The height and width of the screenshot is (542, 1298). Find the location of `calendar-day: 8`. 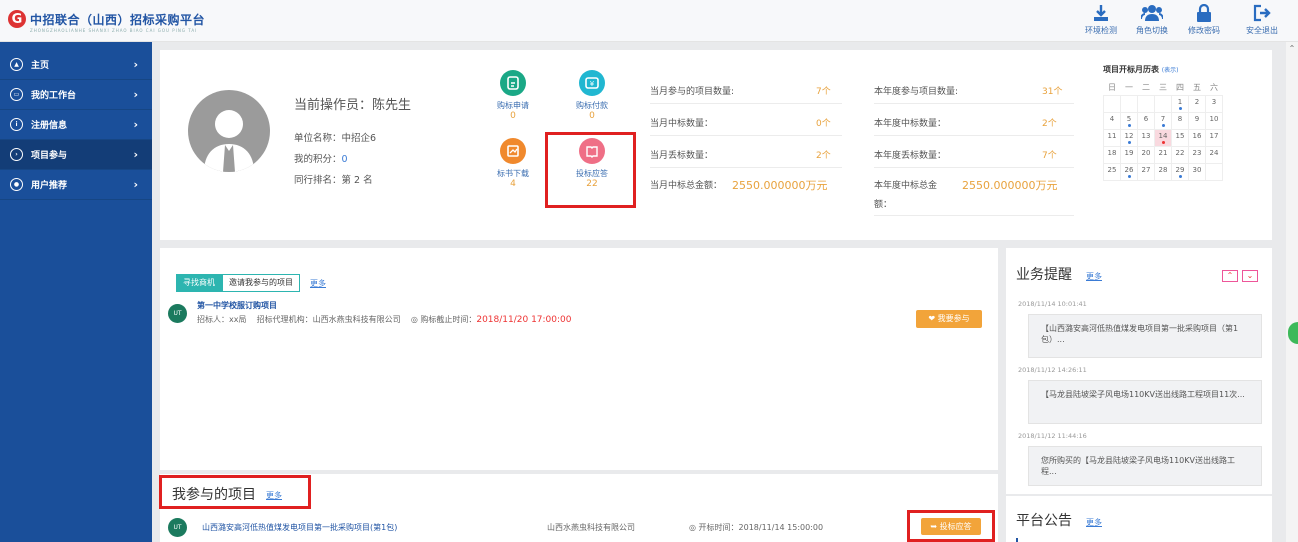

calendar-day: 8 is located at coordinates (1180, 120).